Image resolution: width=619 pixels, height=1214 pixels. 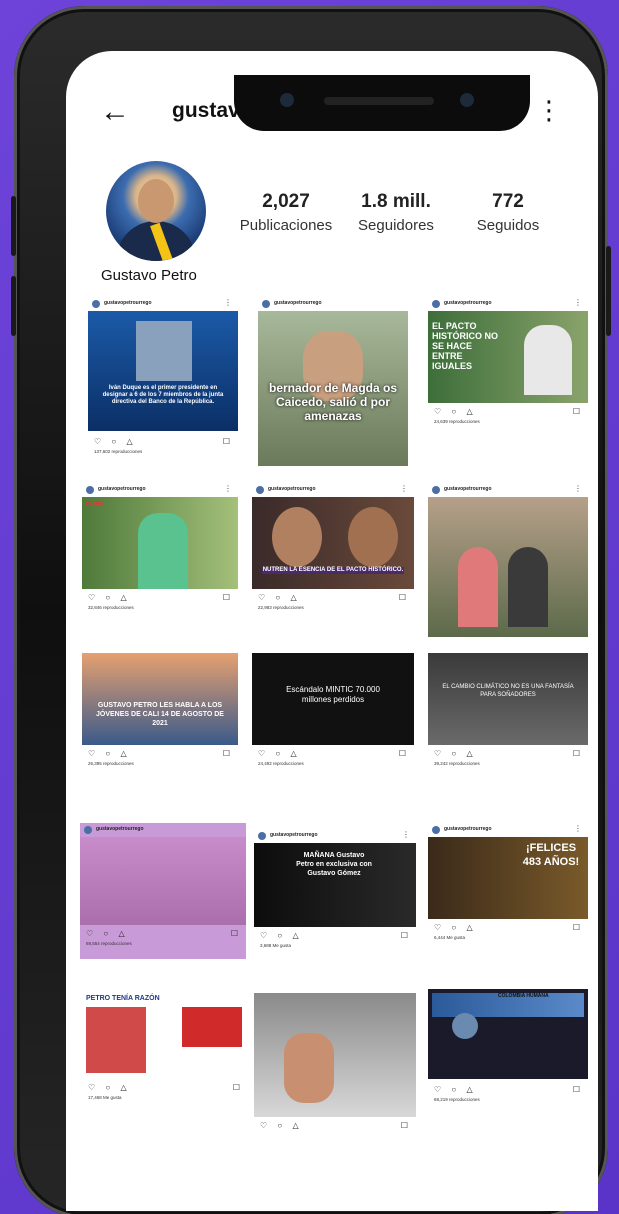 I want to click on post-plays: 68,219 reproducciones, so click(x=457, y=1099).